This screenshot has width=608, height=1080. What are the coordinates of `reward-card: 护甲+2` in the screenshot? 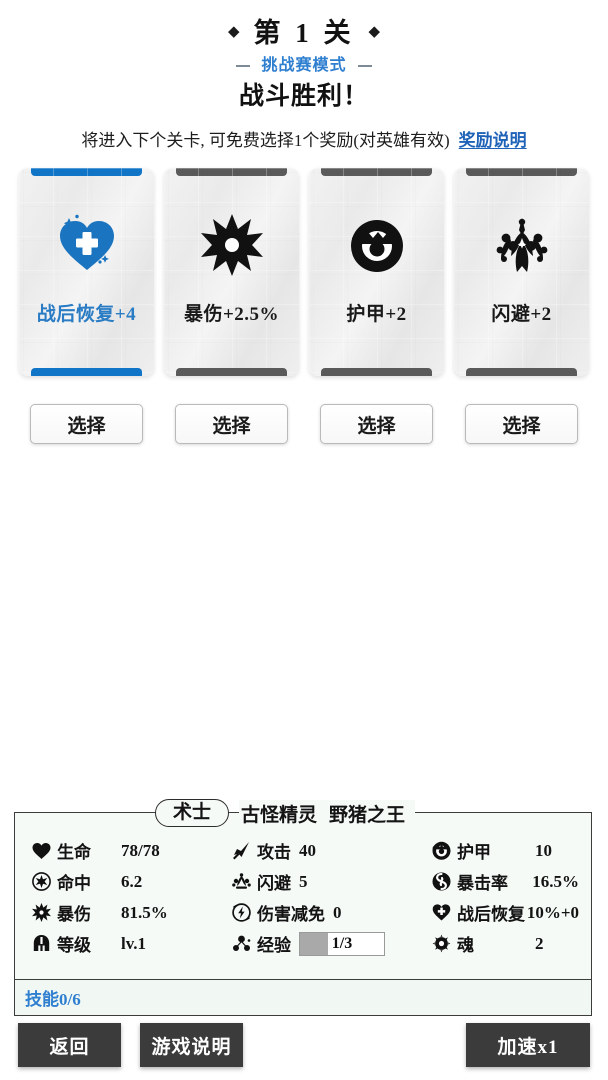 It's located at (376, 272).